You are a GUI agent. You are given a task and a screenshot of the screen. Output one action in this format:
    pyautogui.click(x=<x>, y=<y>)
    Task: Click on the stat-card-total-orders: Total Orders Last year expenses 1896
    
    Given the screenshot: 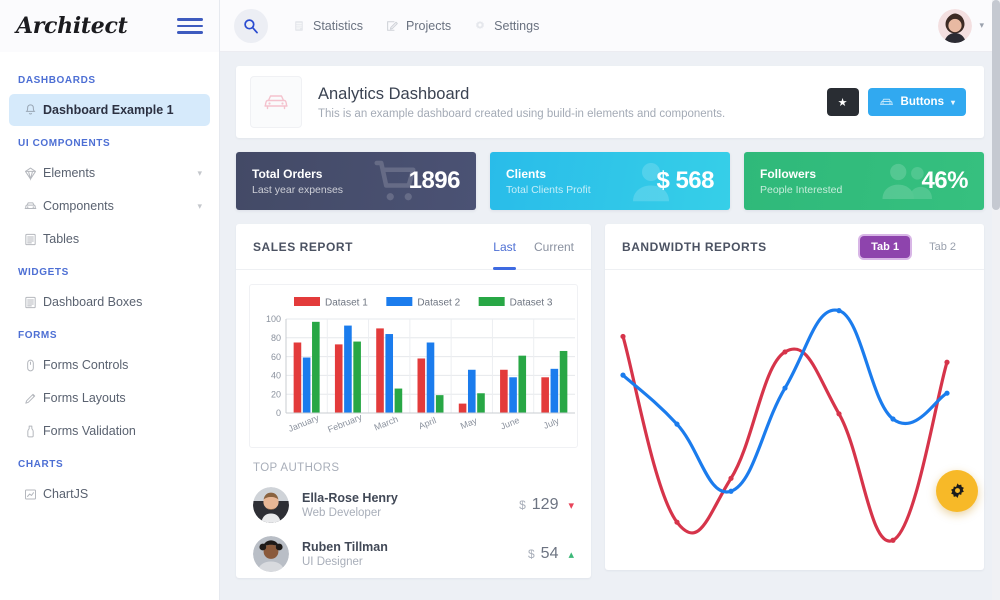 What is the action you would take?
    pyautogui.click(x=356, y=181)
    